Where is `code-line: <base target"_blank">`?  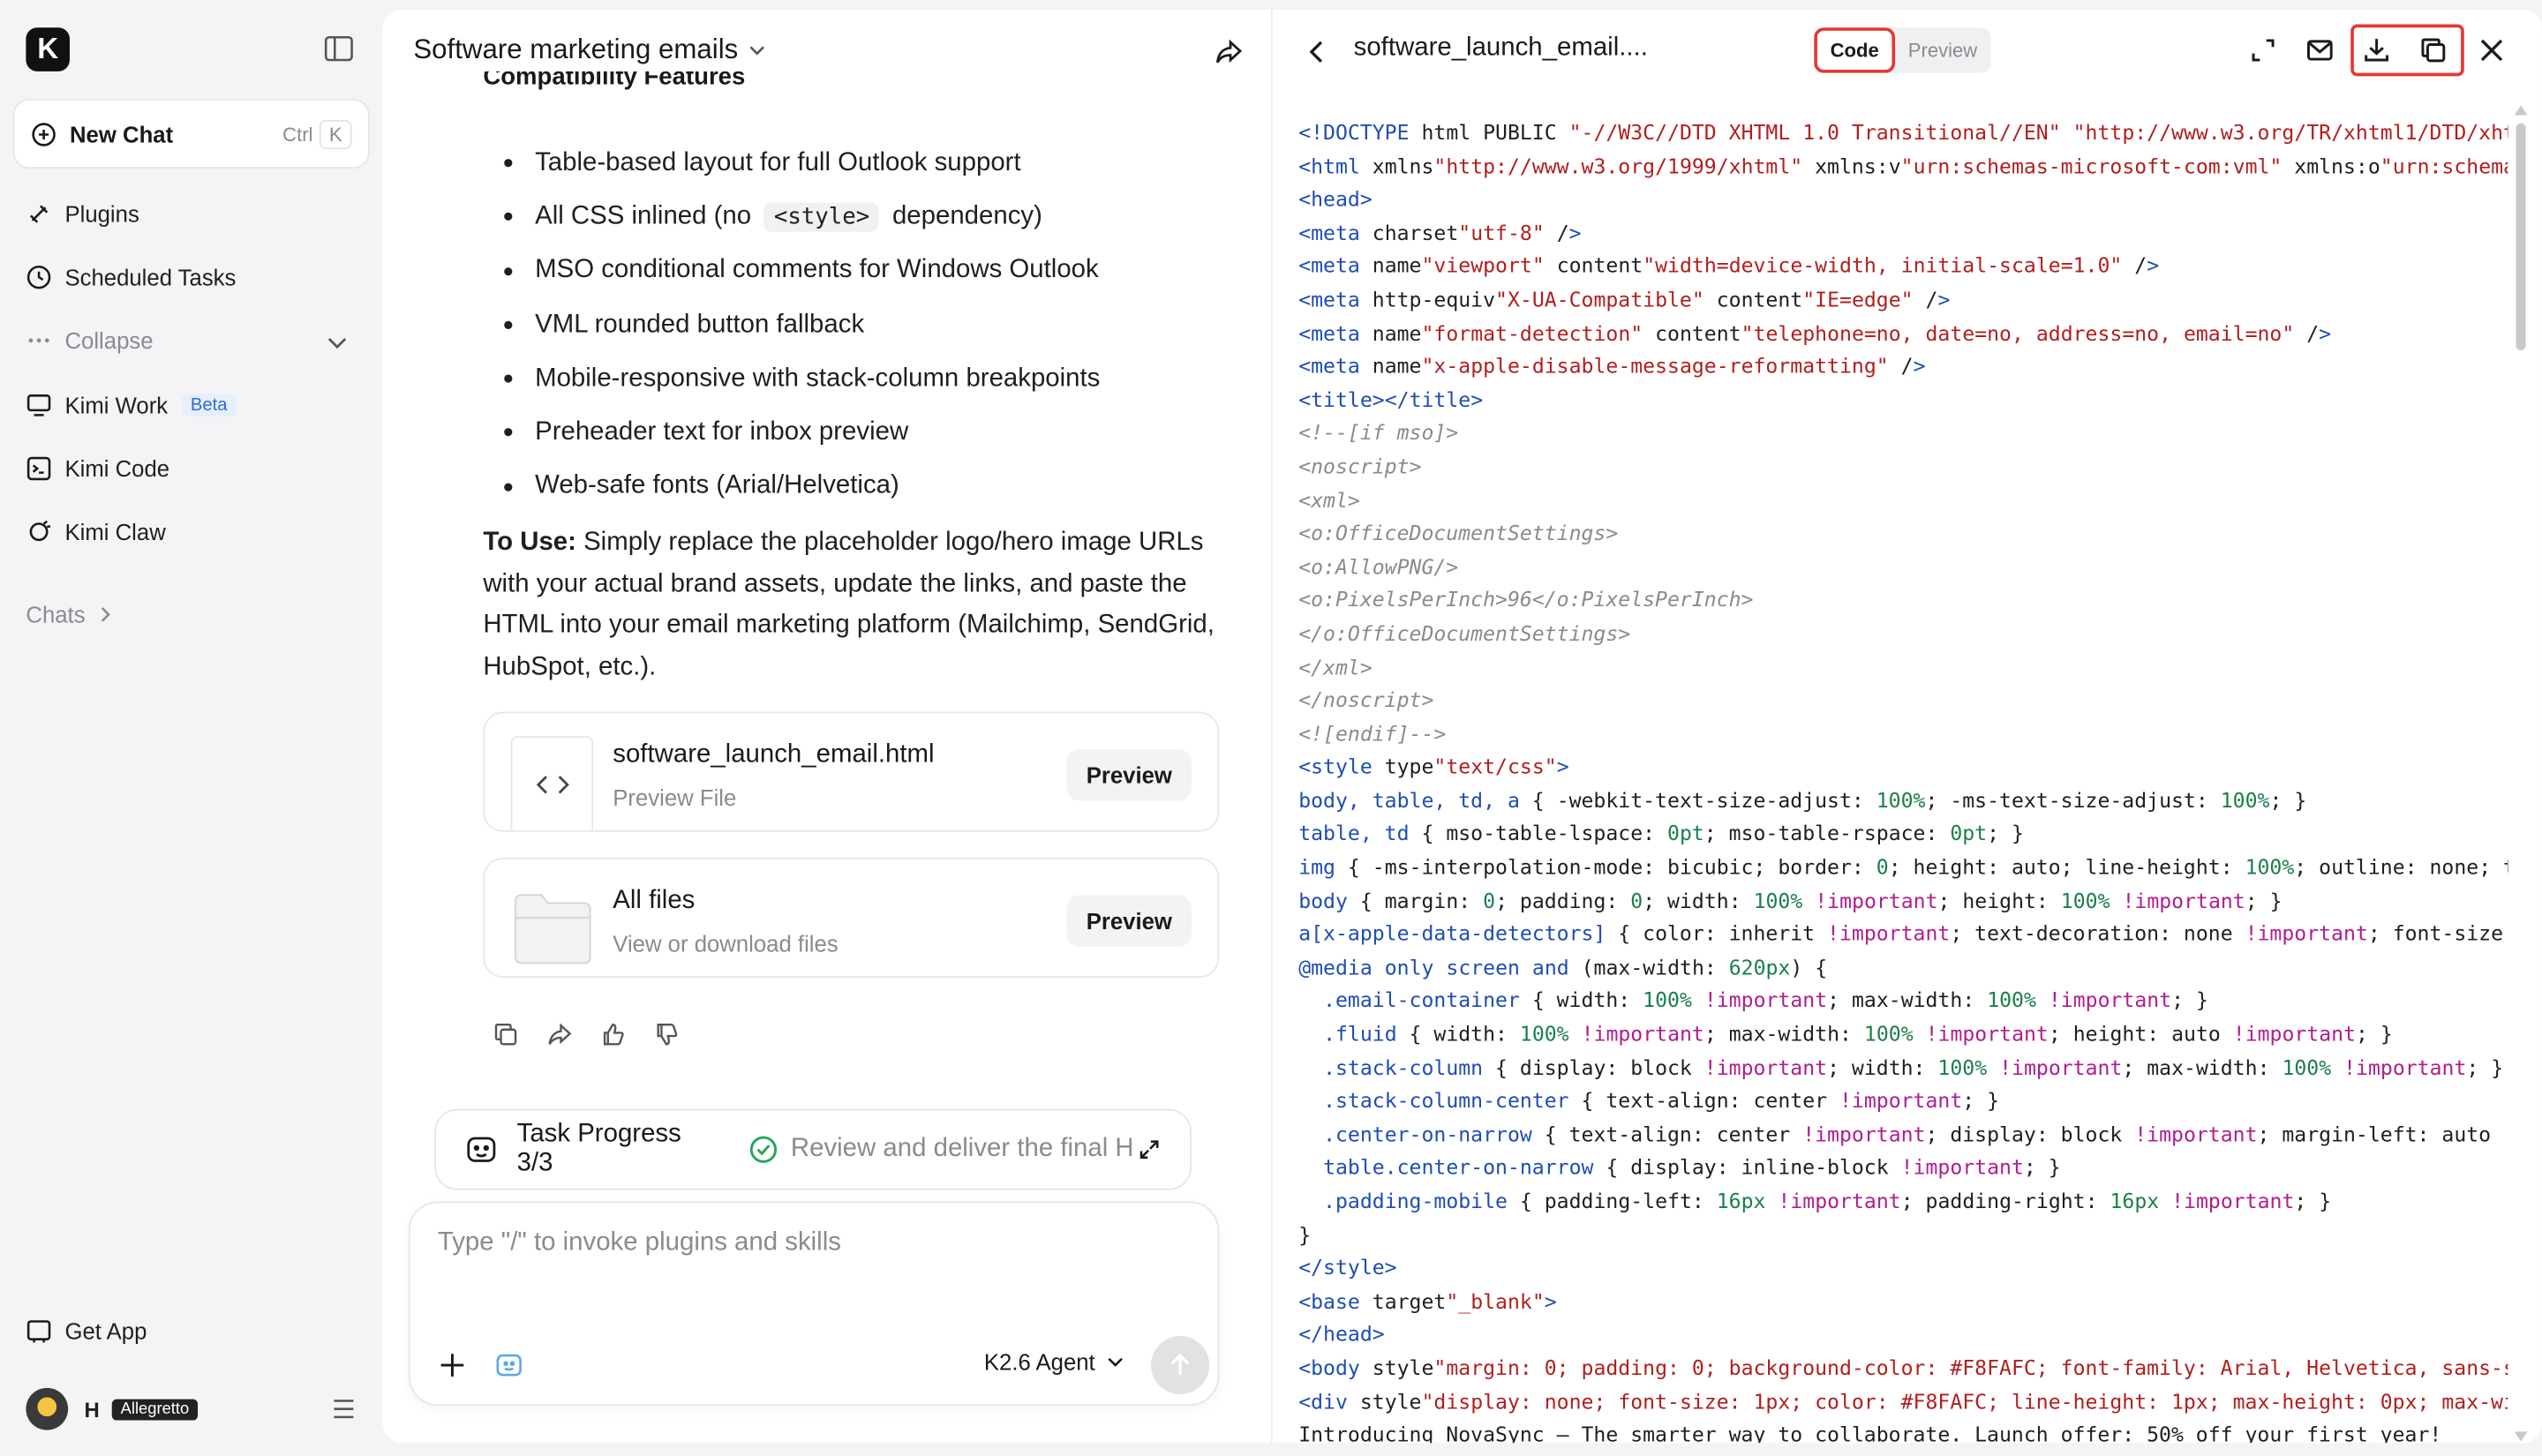
code-line: <base target"_blank"> is located at coordinates (1427, 1300).